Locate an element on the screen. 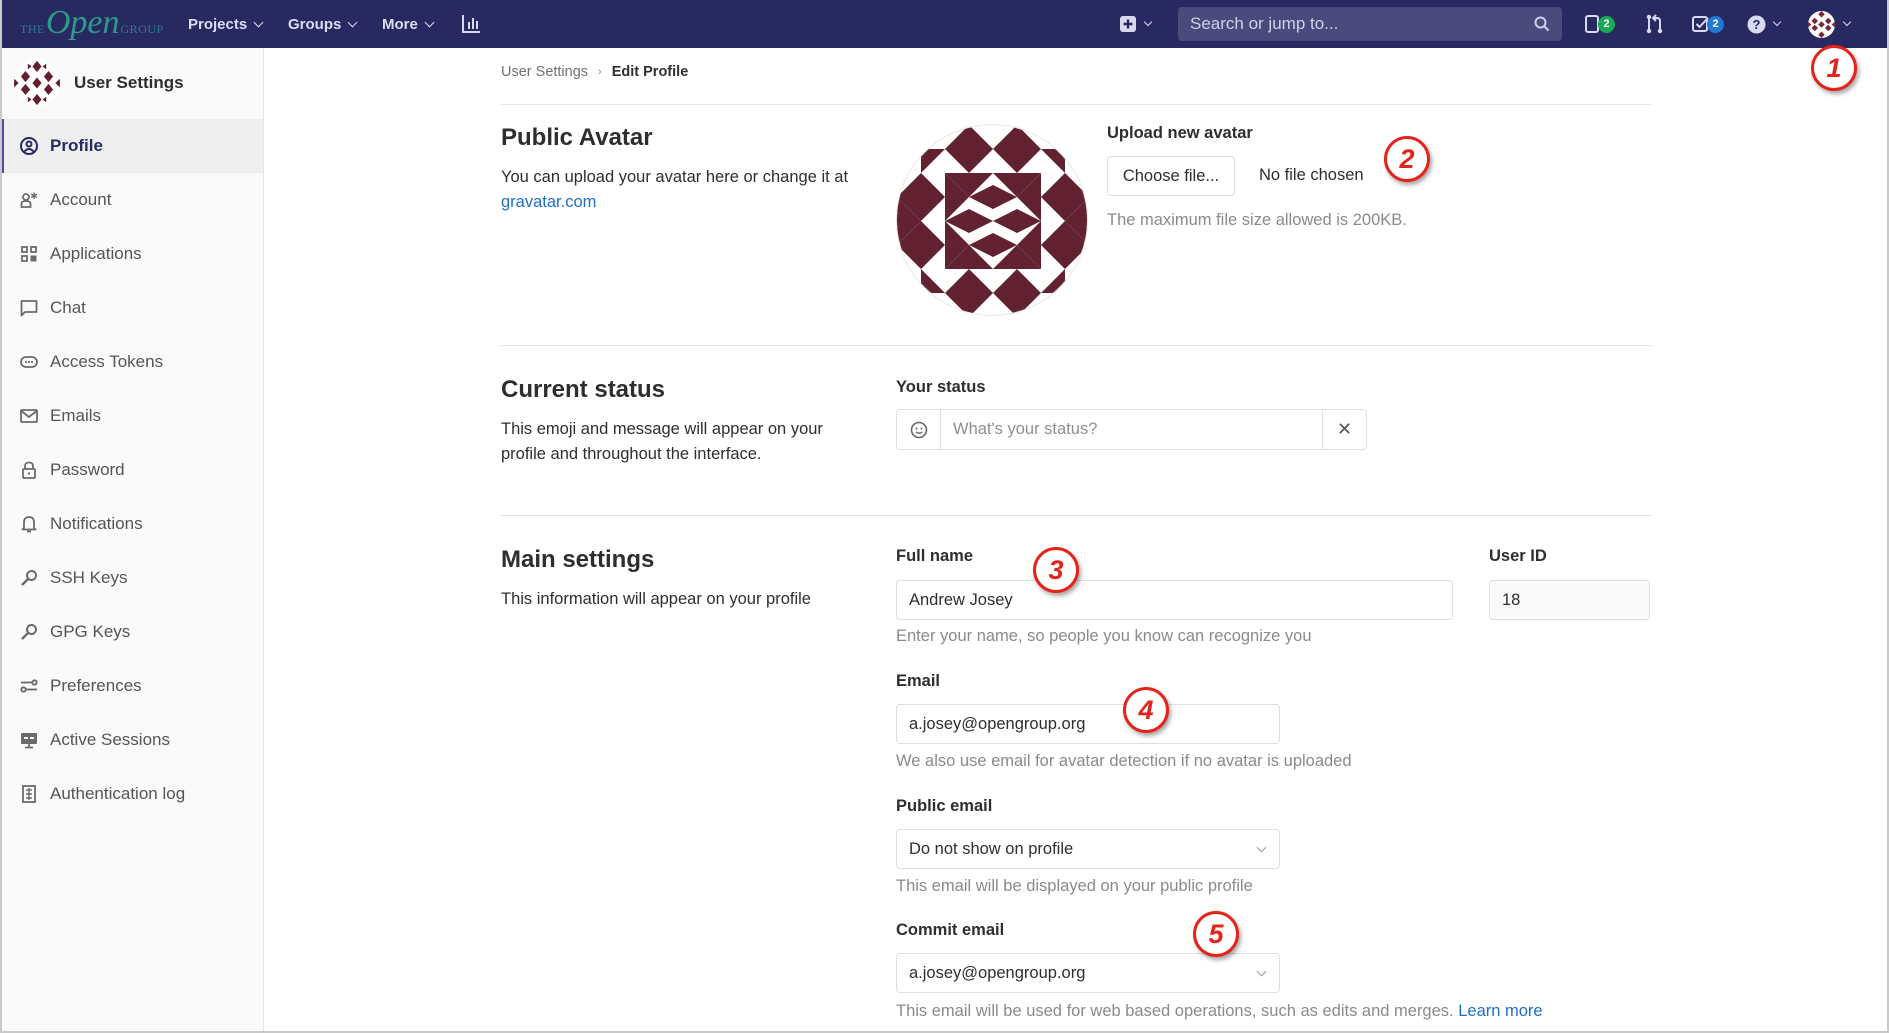 This screenshot has width=1889, height=1033. breadcrumb-user-settings: User Settings is located at coordinates (544, 72).